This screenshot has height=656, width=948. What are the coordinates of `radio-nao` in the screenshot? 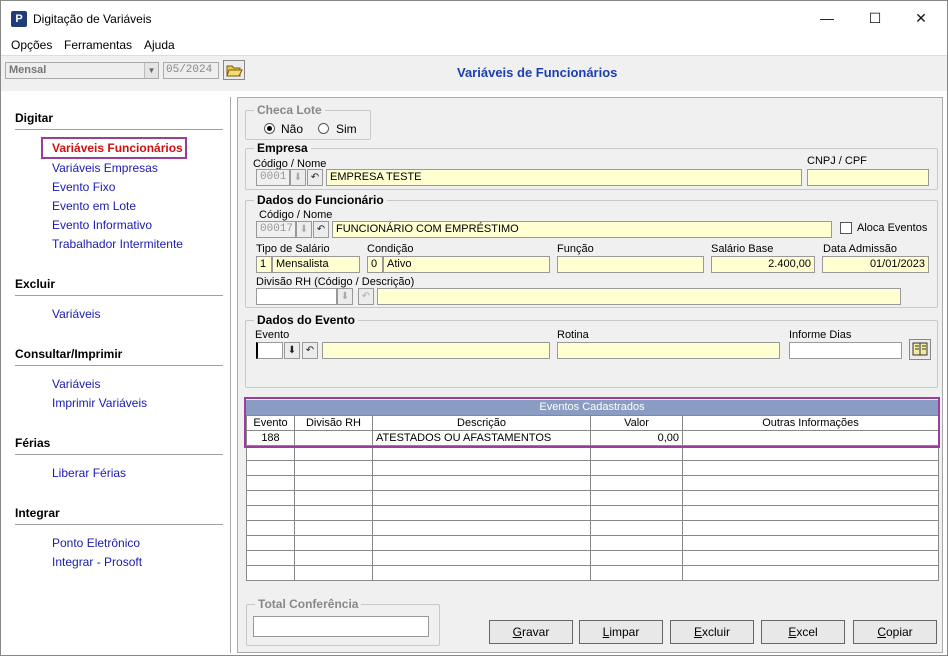 It's located at (269, 128).